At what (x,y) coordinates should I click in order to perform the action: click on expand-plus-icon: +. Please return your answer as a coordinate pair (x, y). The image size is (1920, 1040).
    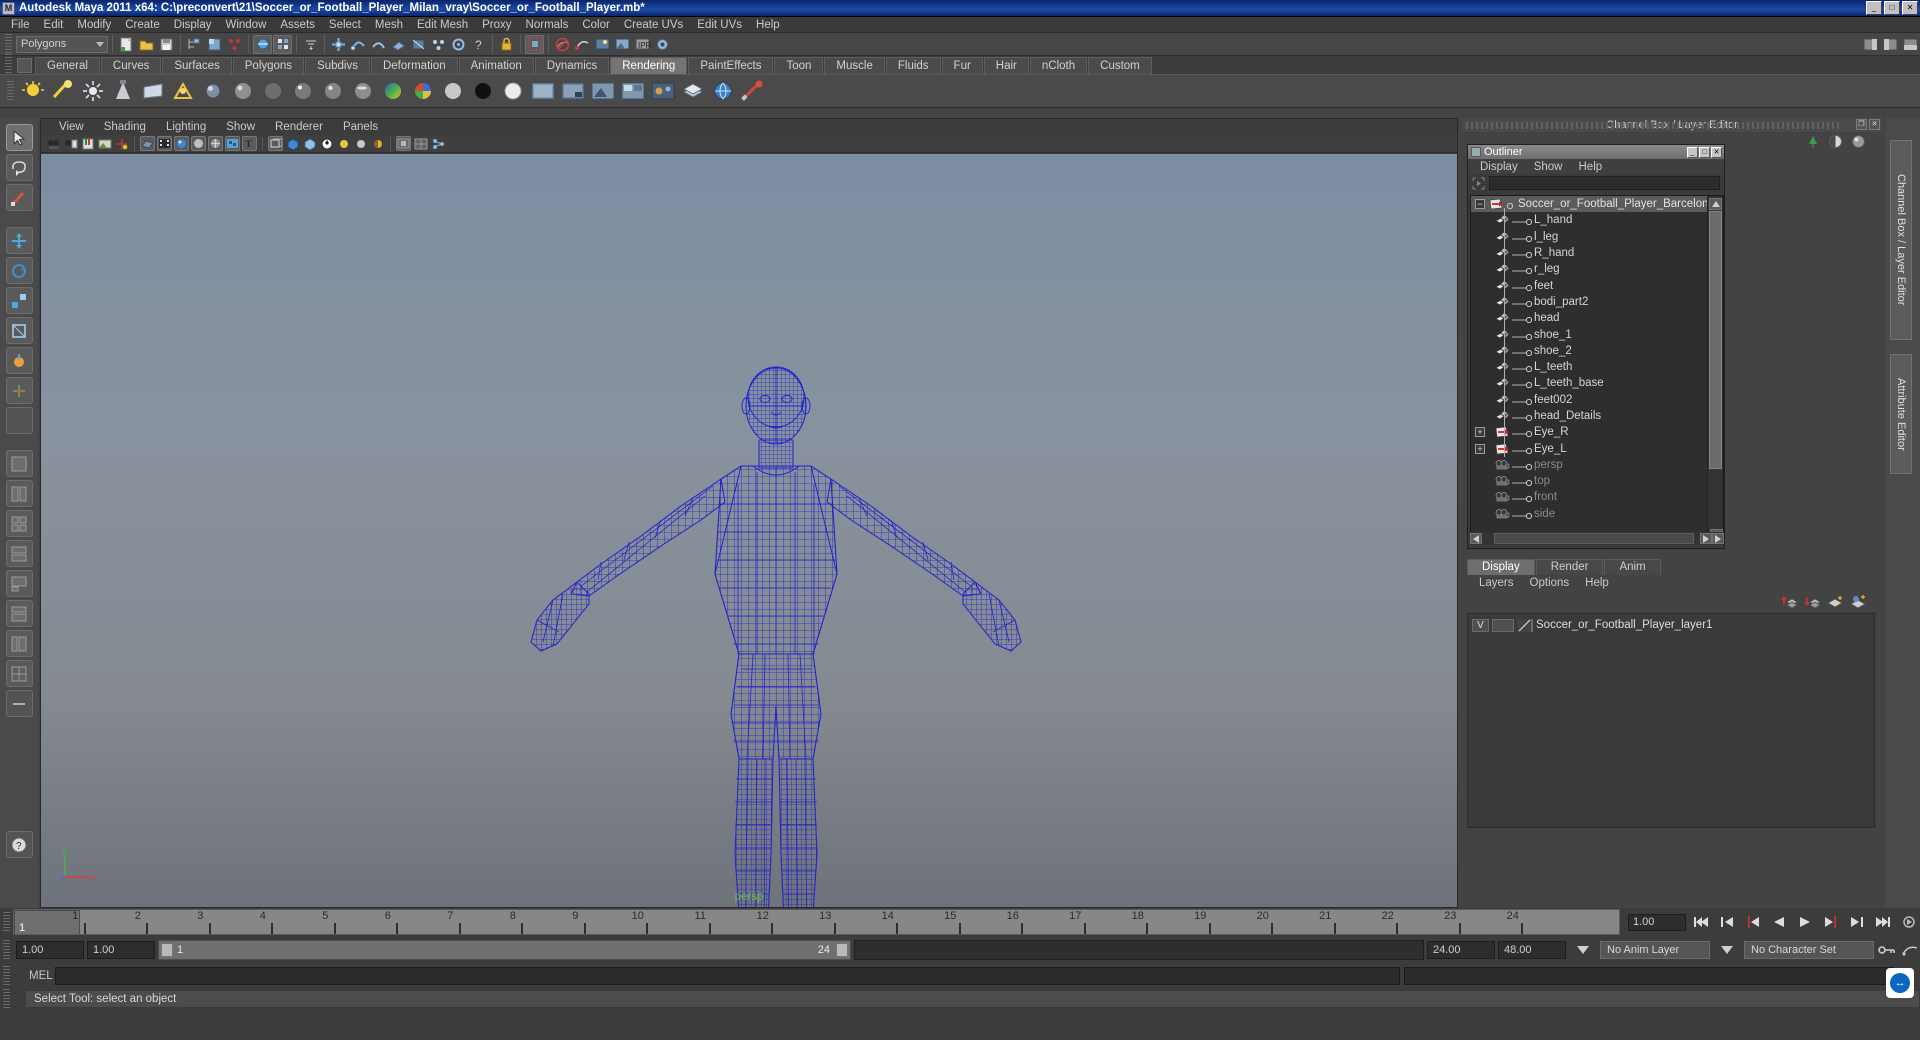
    Looking at the image, I should click on (1480, 448).